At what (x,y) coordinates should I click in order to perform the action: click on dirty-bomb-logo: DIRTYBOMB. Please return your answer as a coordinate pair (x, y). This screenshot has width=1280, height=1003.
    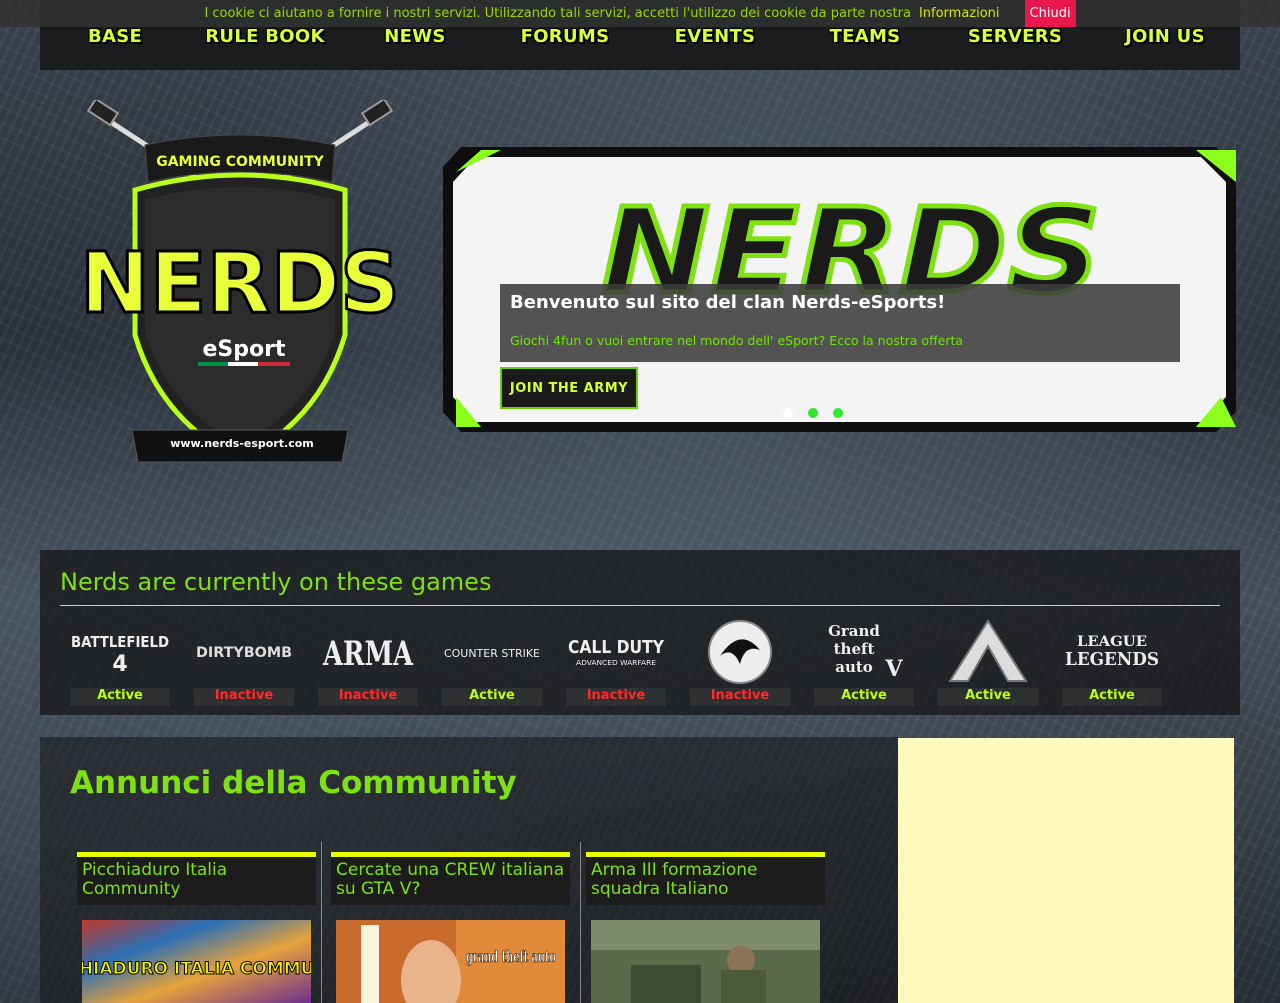
    Looking at the image, I should click on (244, 651).